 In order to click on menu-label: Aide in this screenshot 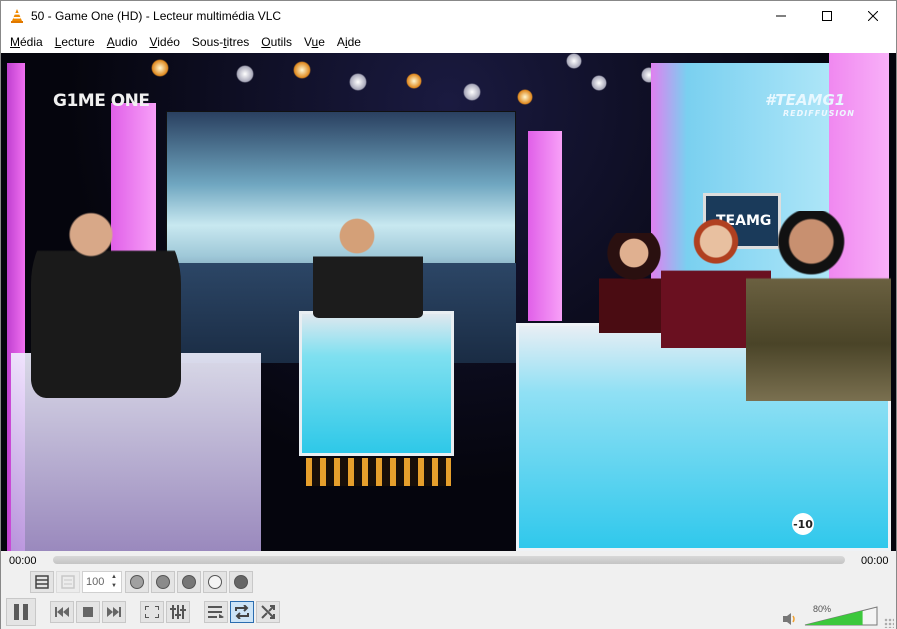, I will do `click(348, 42)`.